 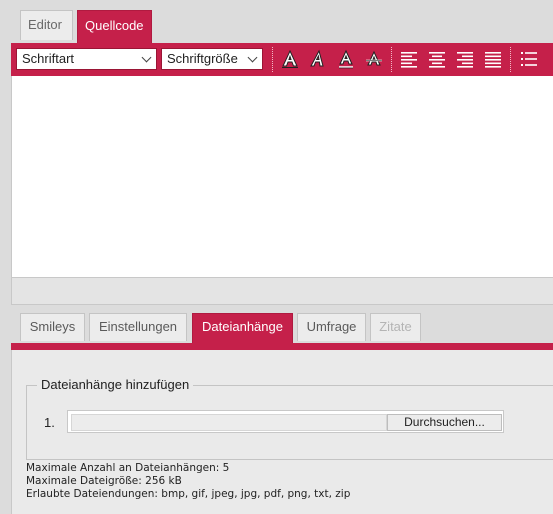 I want to click on align-justify-button, so click(x=493, y=59).